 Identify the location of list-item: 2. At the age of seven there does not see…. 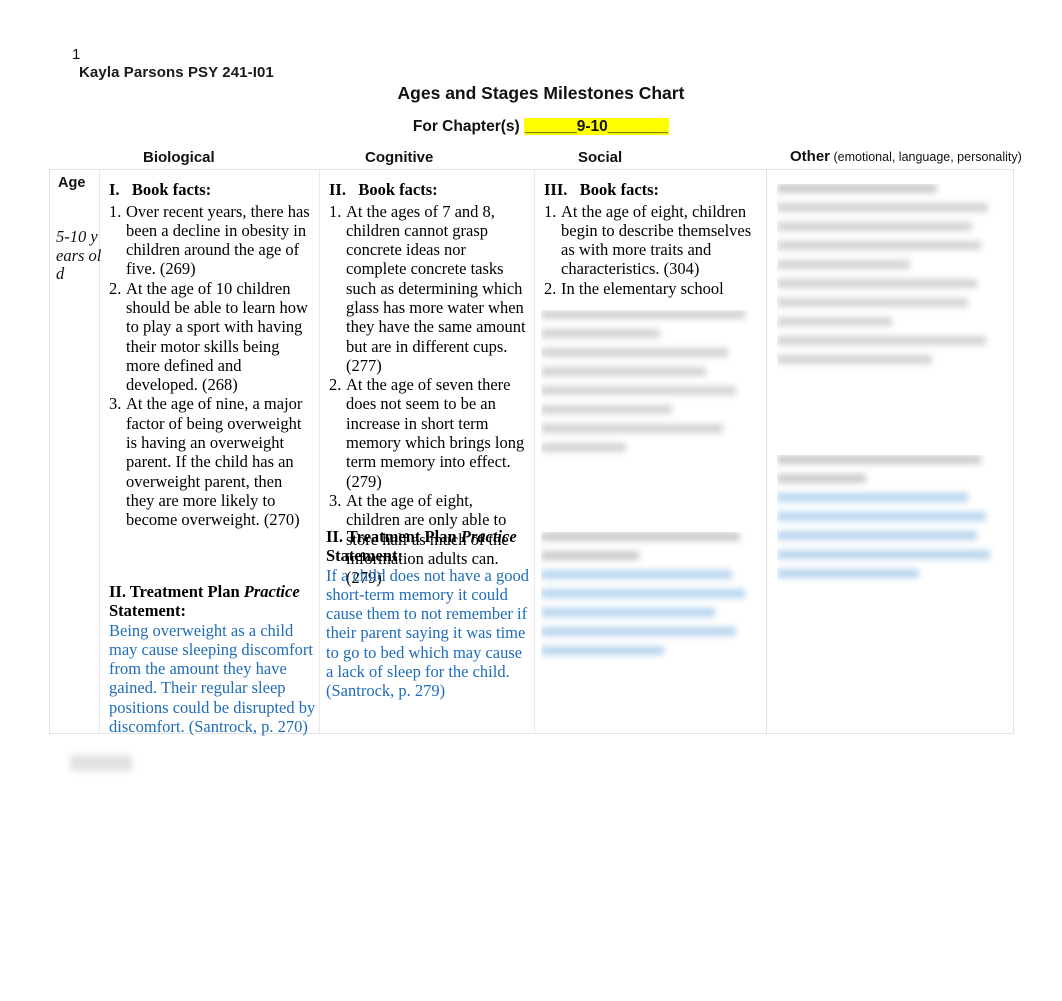
(428, 433).